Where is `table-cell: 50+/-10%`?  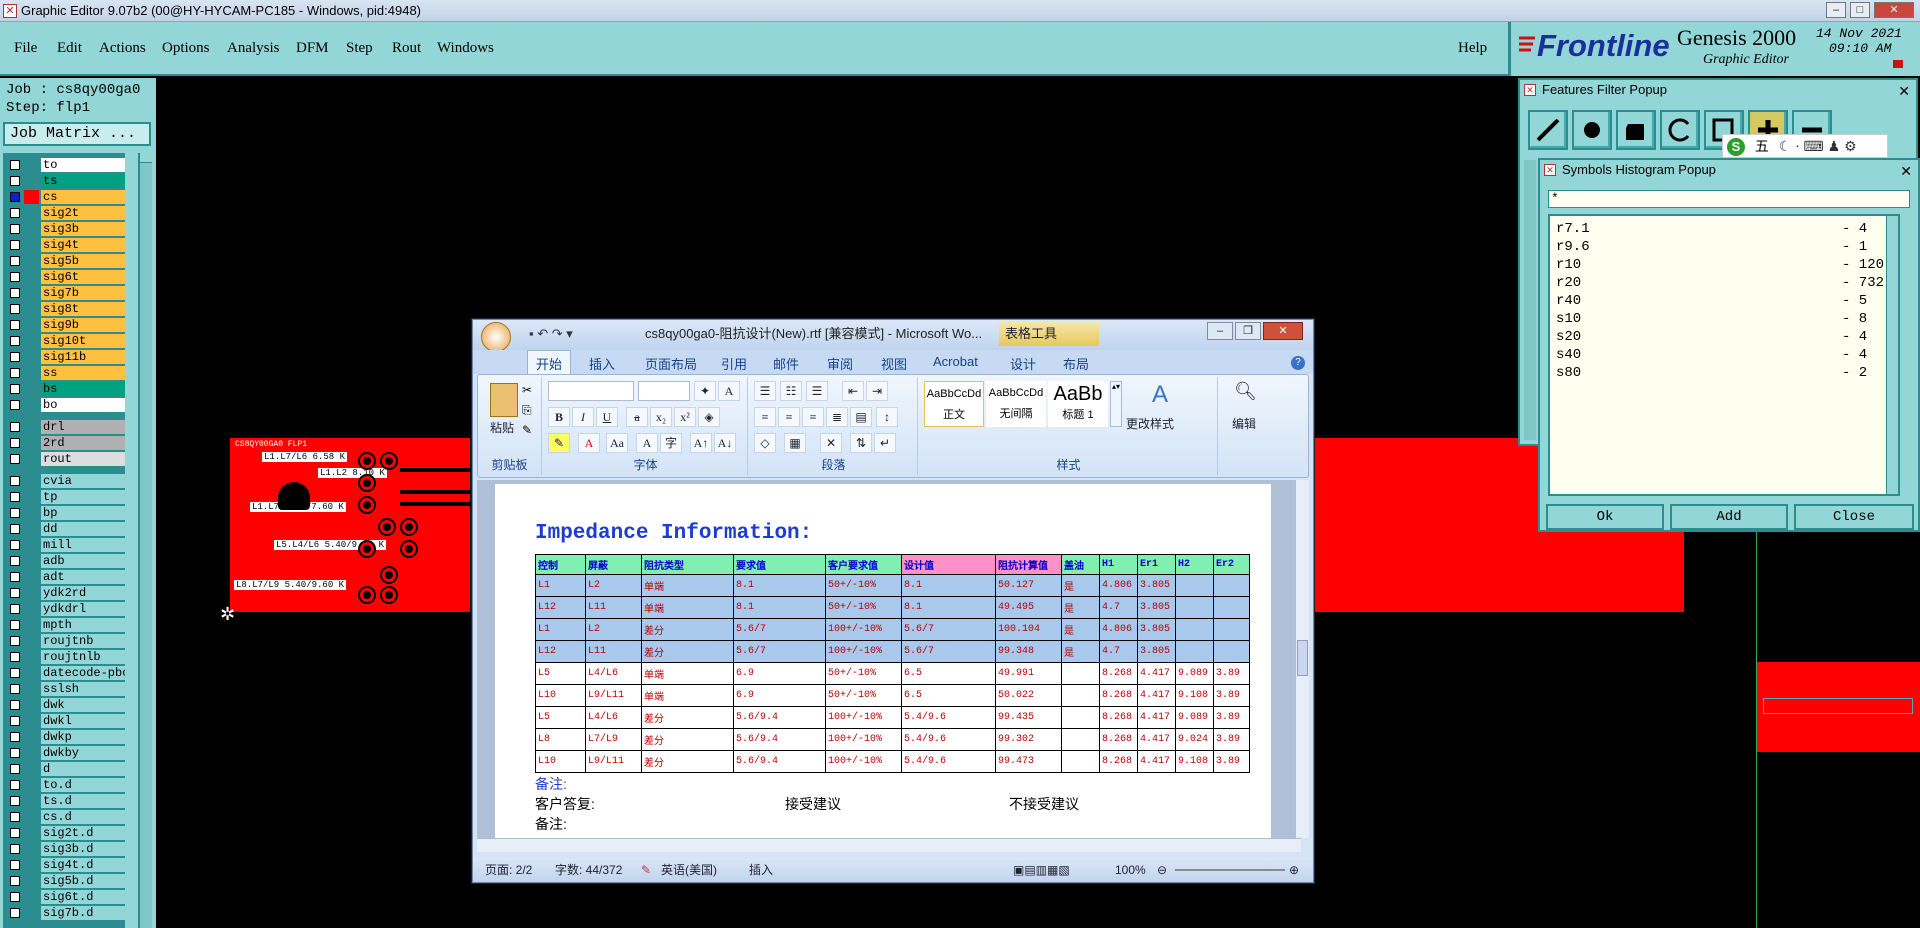
table-cell: 50+/-10% is located at coordinates (863, 585).